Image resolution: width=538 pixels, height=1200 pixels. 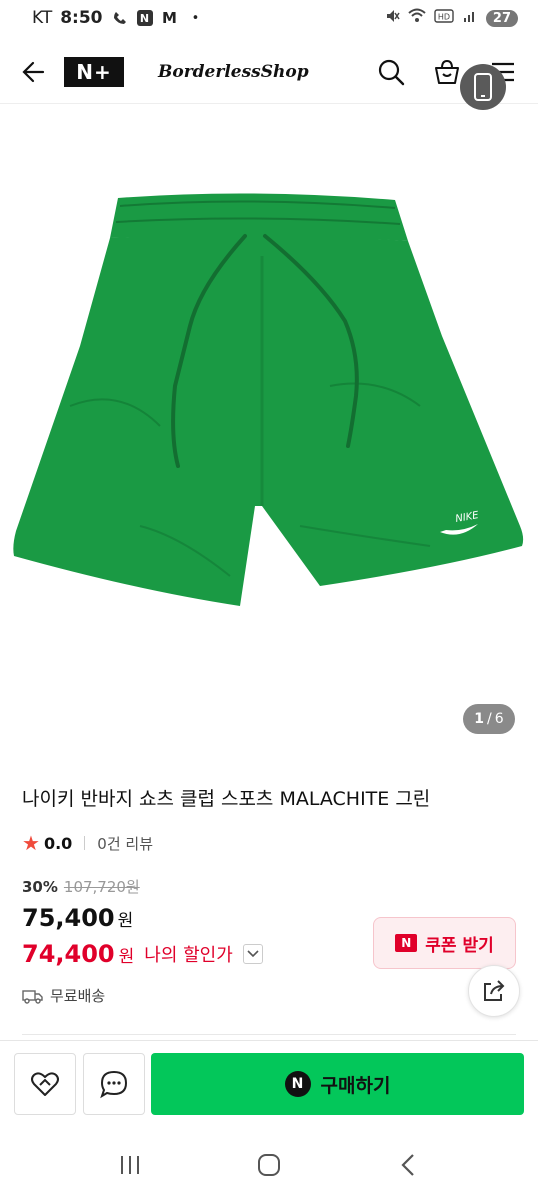 What do you see at coordinates (31, 843) in the screenshot?
I see `star-icon: ★` at bounding box center [31, 843].